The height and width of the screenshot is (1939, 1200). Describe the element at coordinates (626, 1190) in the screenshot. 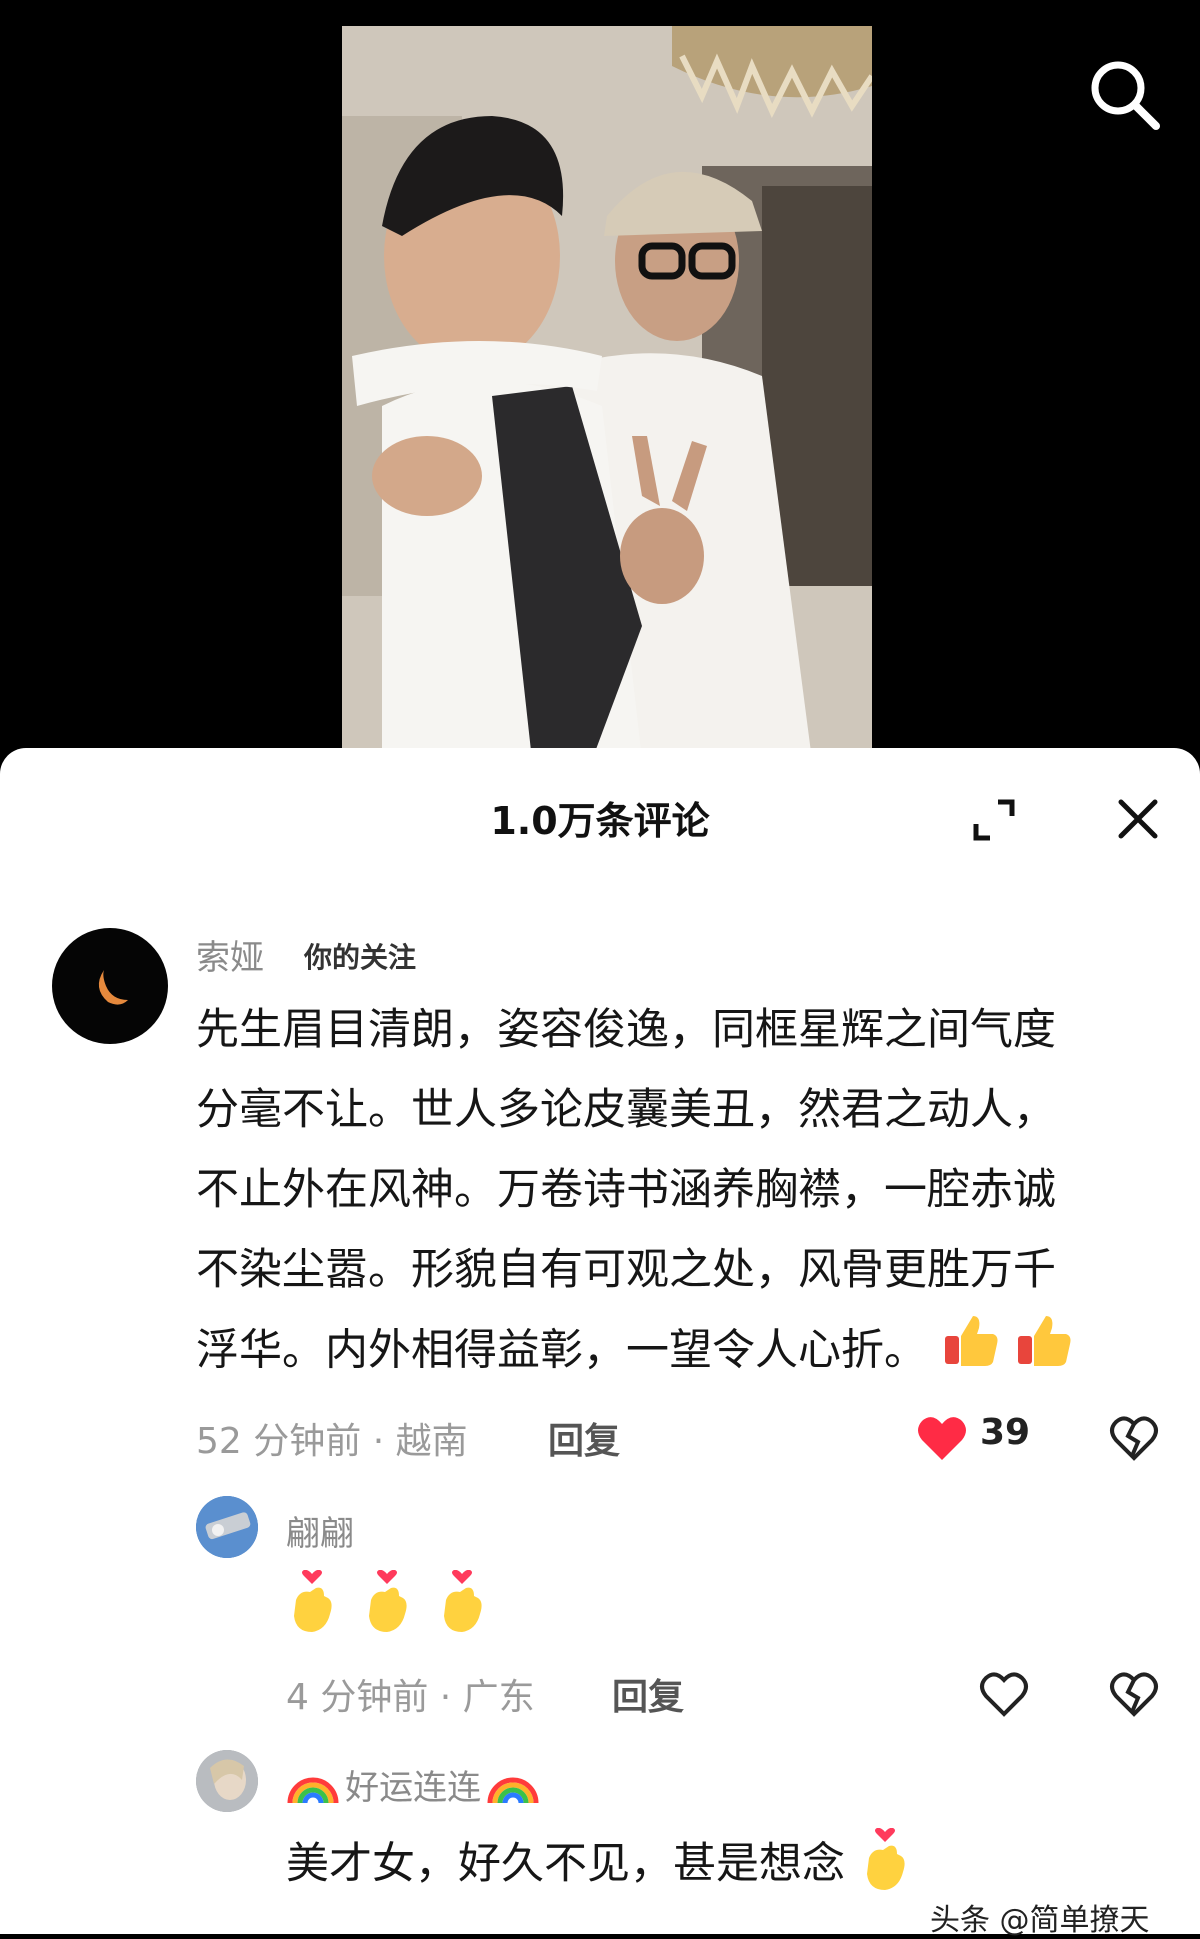

I see `comment-line: 不止外在风神。万卷诗书涵养胸襟，一腔赤诚` at that location.